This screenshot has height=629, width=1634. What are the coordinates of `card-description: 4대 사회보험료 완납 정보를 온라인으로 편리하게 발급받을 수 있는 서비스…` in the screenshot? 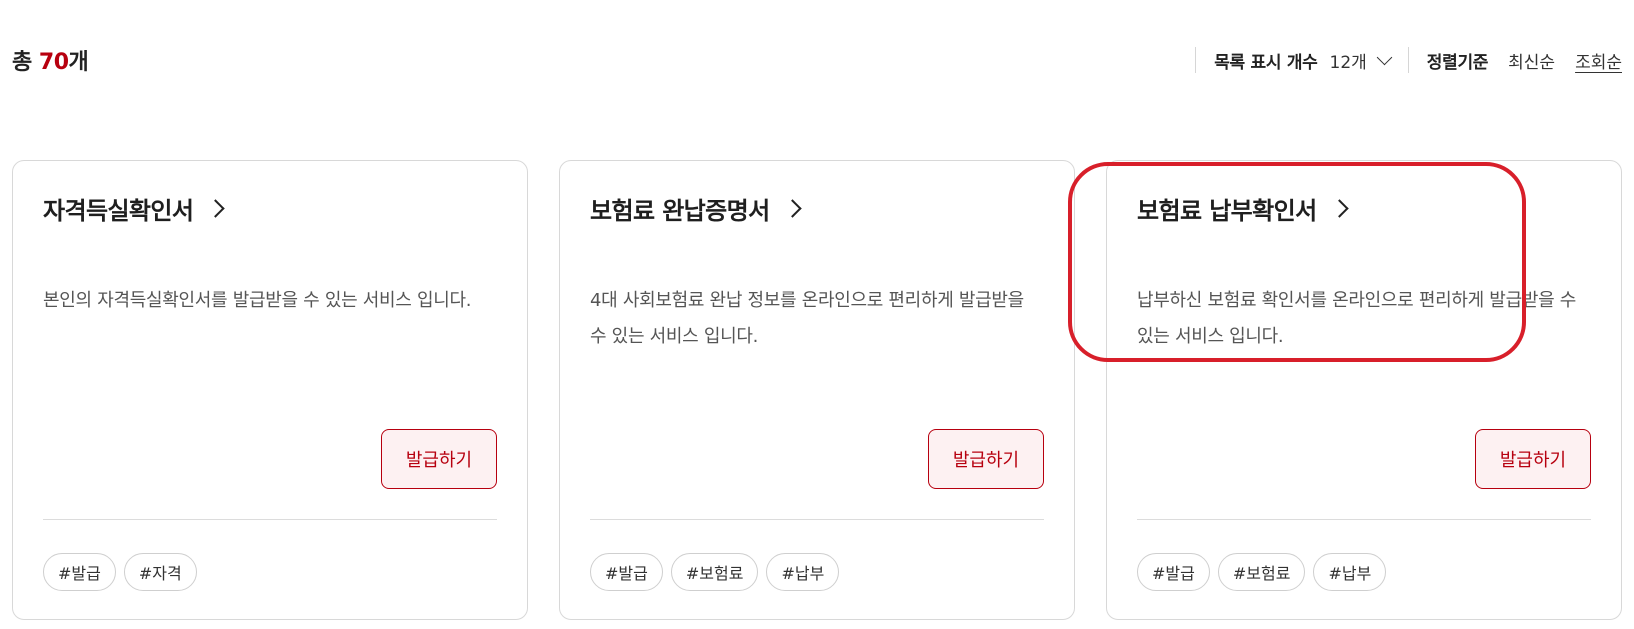 It's located at (807, 318).